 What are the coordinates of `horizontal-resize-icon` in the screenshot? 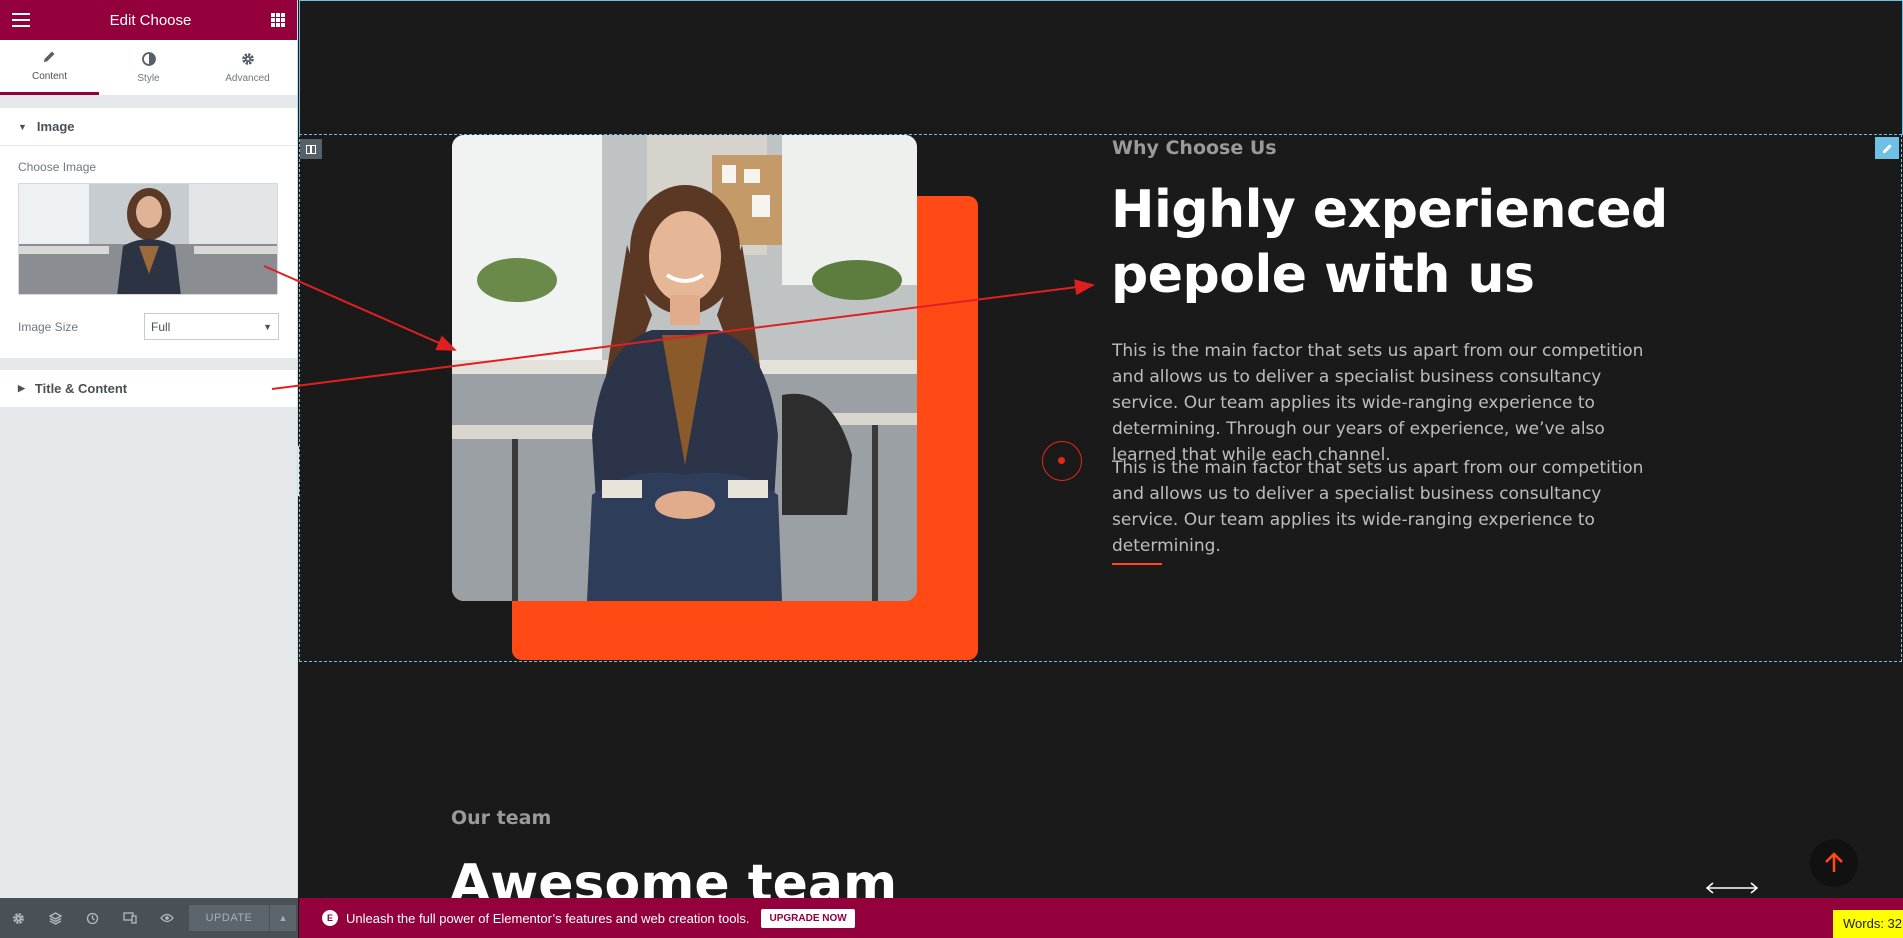 It's located at (1732, 888).